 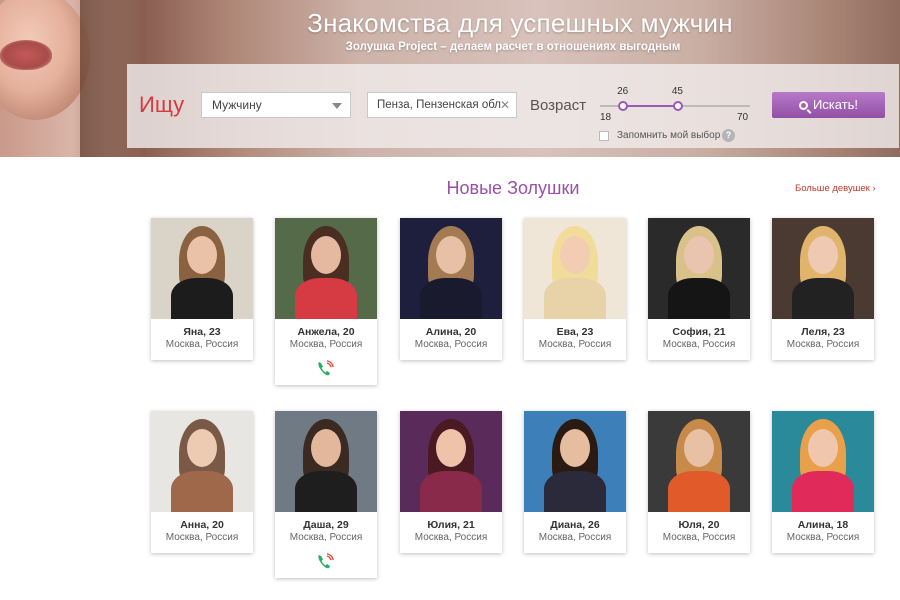 I want to click on profile-card: Леля, 23 Москва, Россия, so click(x=823, y=289).